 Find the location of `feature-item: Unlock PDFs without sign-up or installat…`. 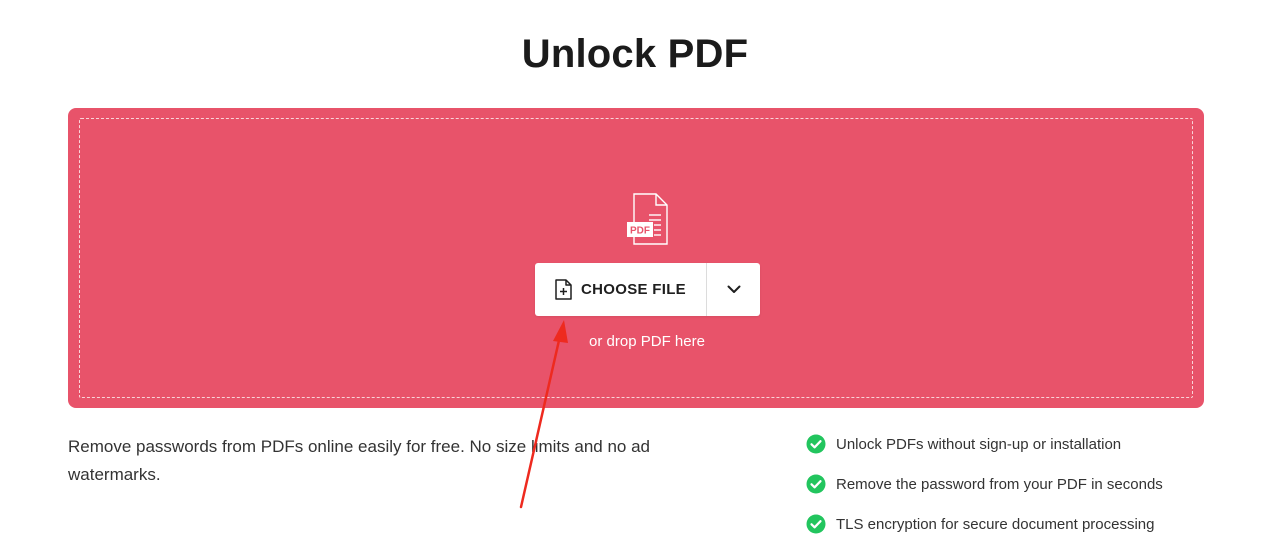

feature-item: Unlock PDFs without sign-up or installat… is located at coordinates (984, 444).